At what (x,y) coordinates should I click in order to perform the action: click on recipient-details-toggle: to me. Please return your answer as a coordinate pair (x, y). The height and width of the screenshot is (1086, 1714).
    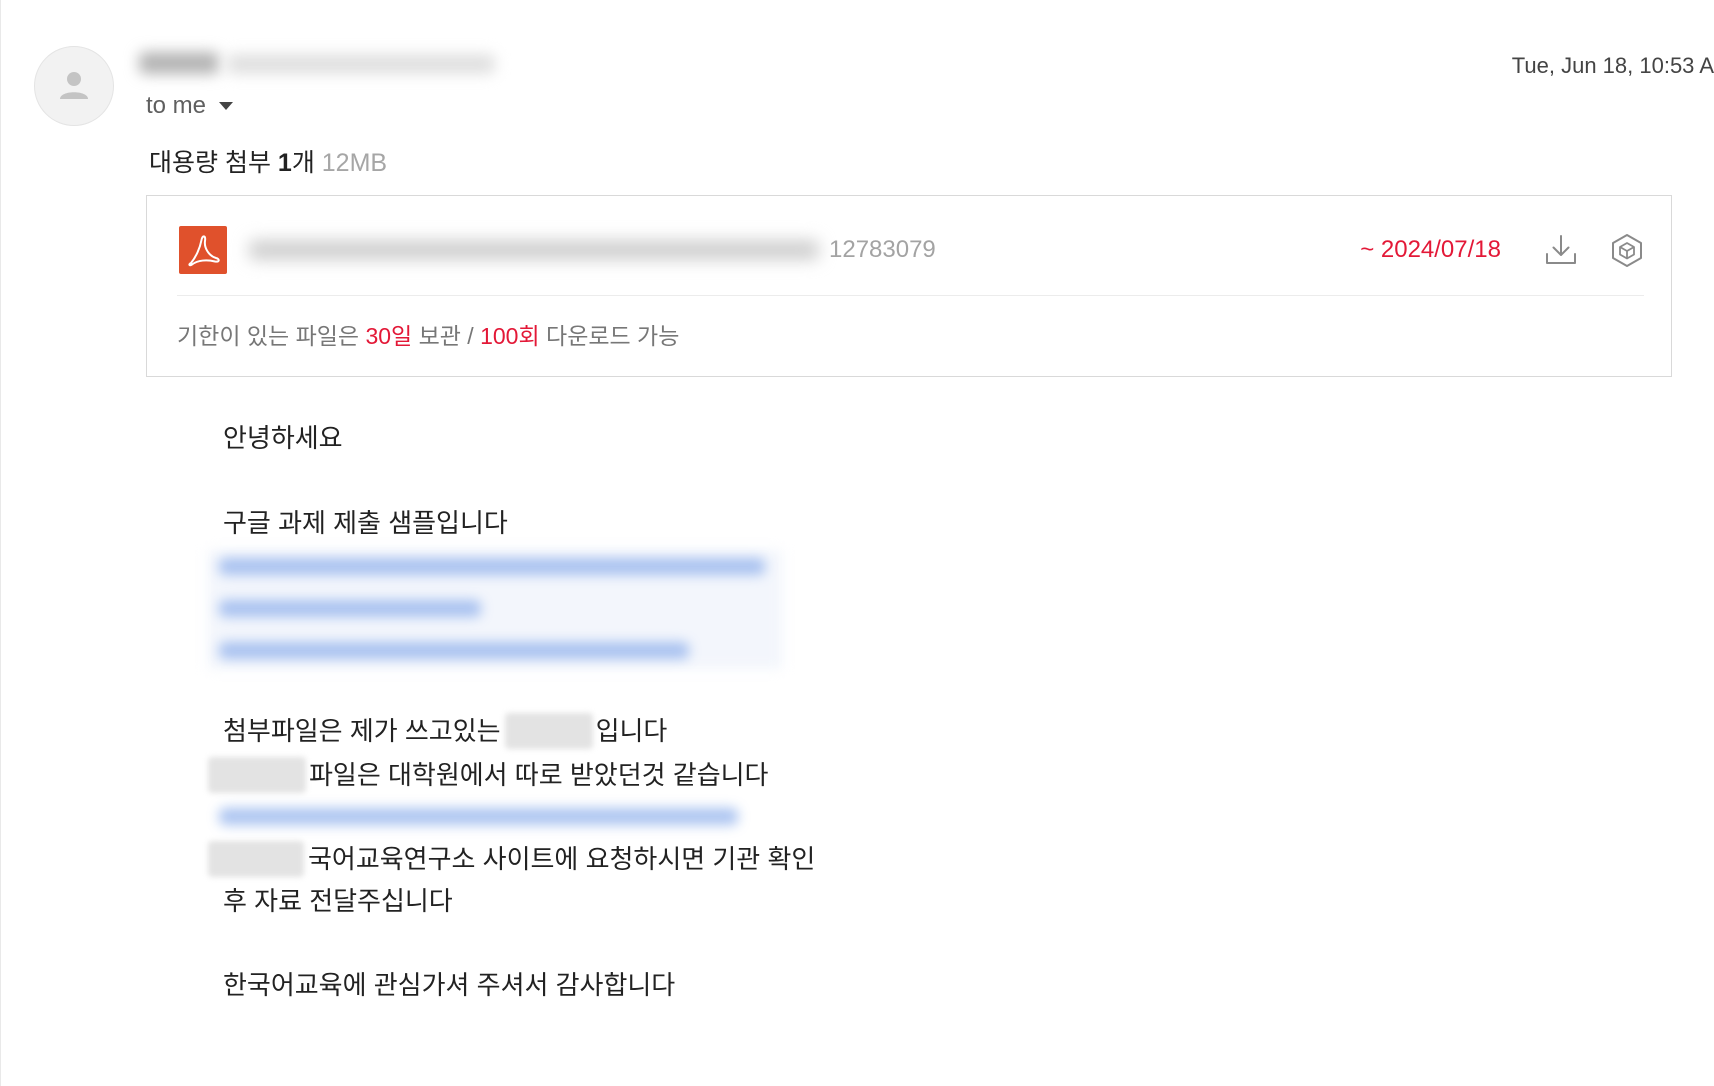
    Looking at the image, I should click on (190, 106).